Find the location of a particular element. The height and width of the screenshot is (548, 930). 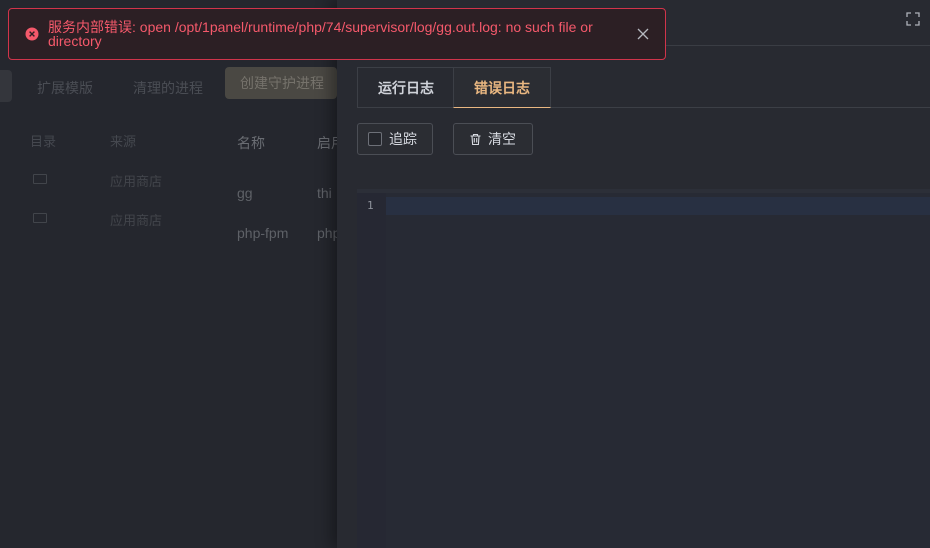

clear-label: 清空 is located at coordinates (502, 139).